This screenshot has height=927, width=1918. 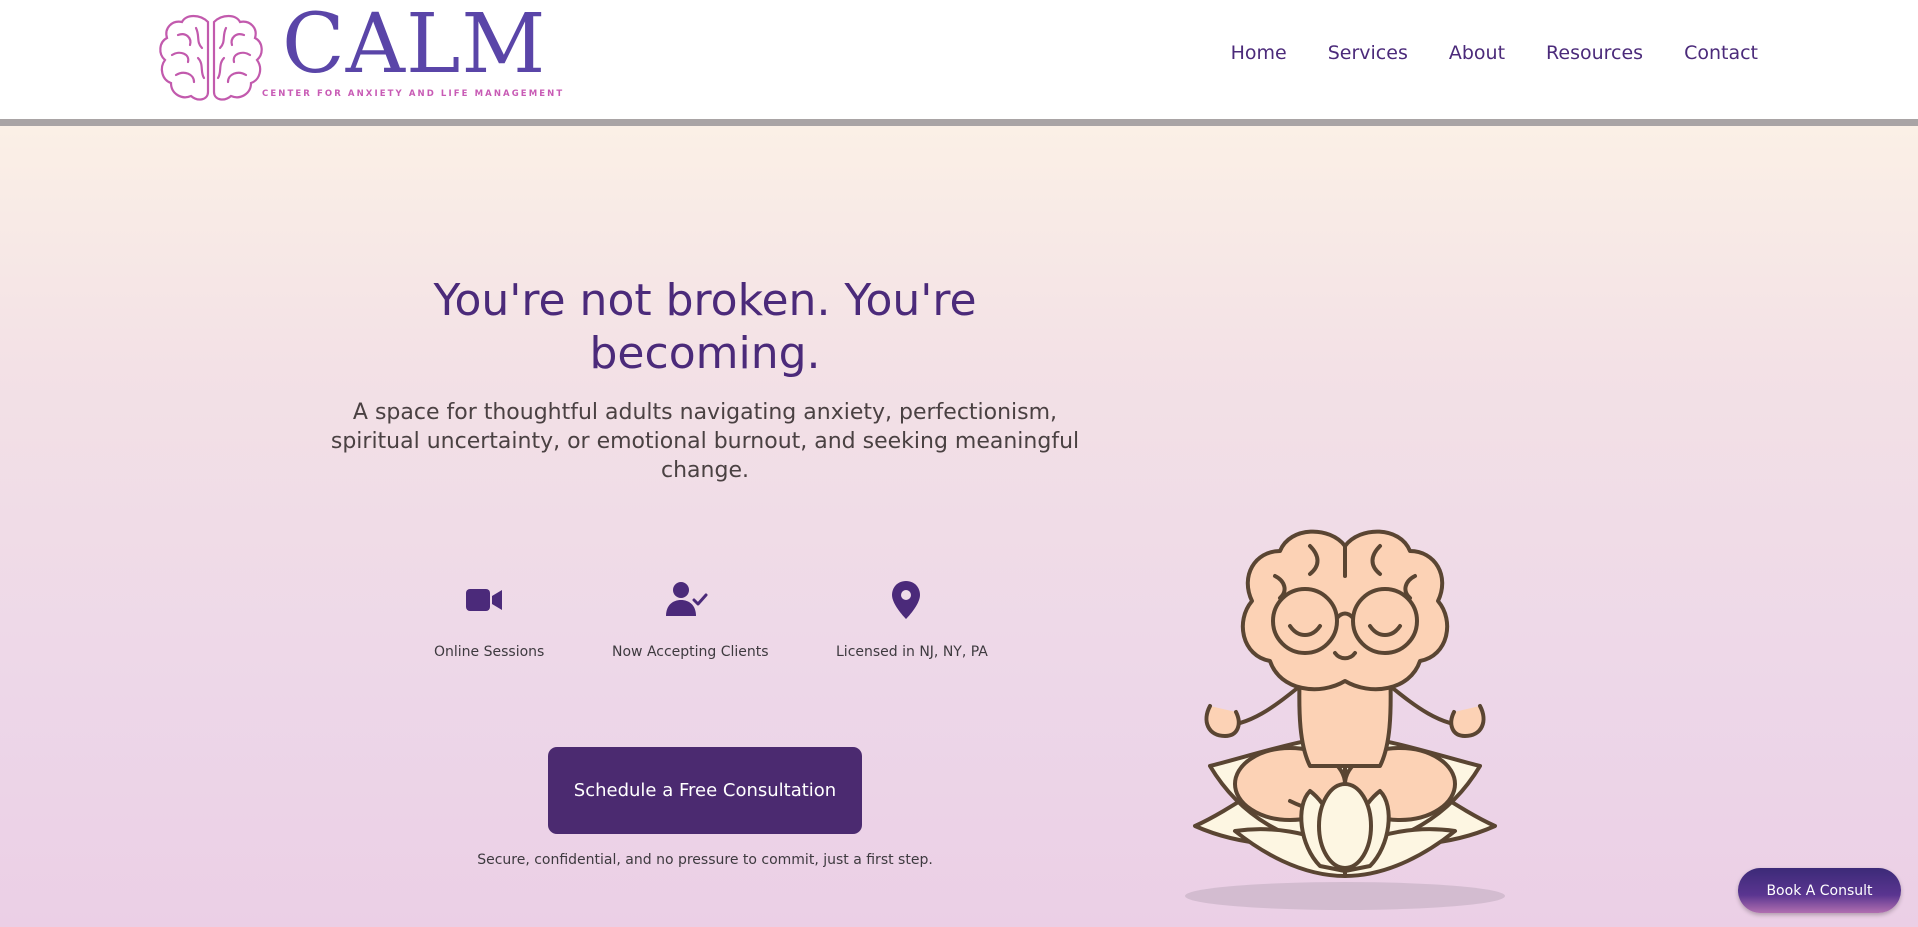 What do you see at coordinates (1368, 53) in the screenshot?
I see `nav-services: Services` at bounding box center [1368, 53].